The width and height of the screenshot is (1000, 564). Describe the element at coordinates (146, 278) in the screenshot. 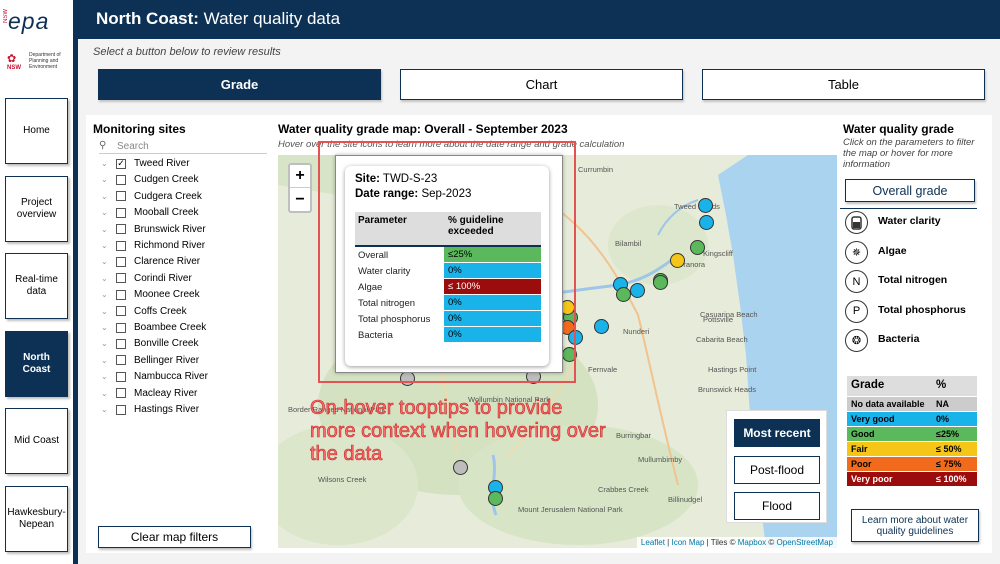

I see `site-item: ⌄ Corindi River` at that location.